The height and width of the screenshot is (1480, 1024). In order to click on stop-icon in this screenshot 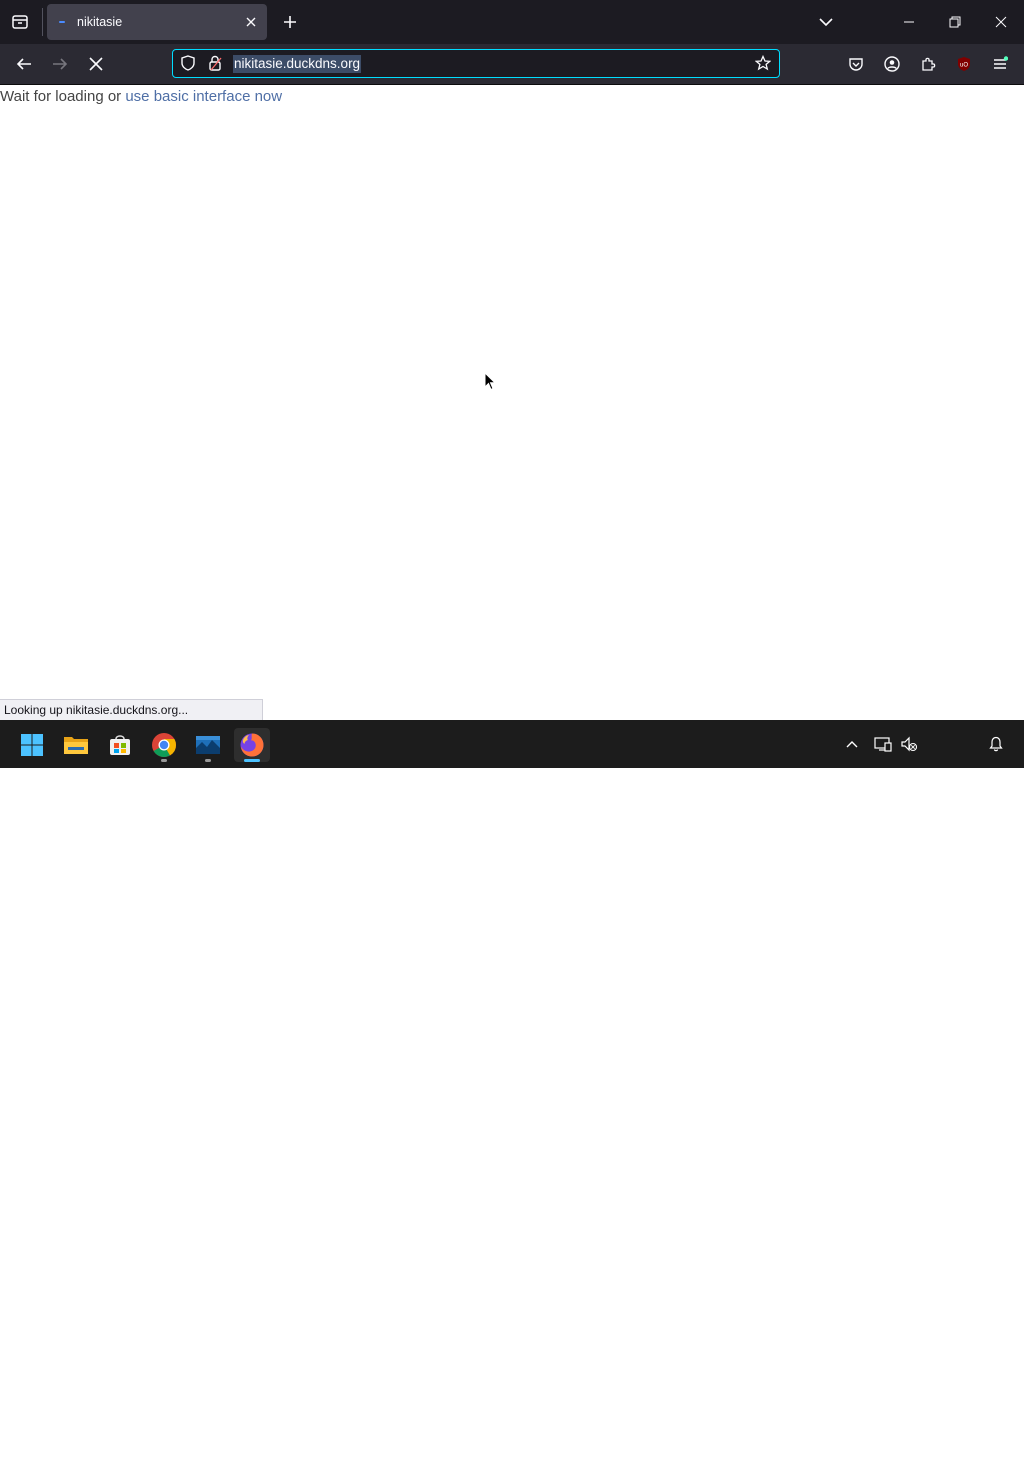, I will do `click(96, 64)`.